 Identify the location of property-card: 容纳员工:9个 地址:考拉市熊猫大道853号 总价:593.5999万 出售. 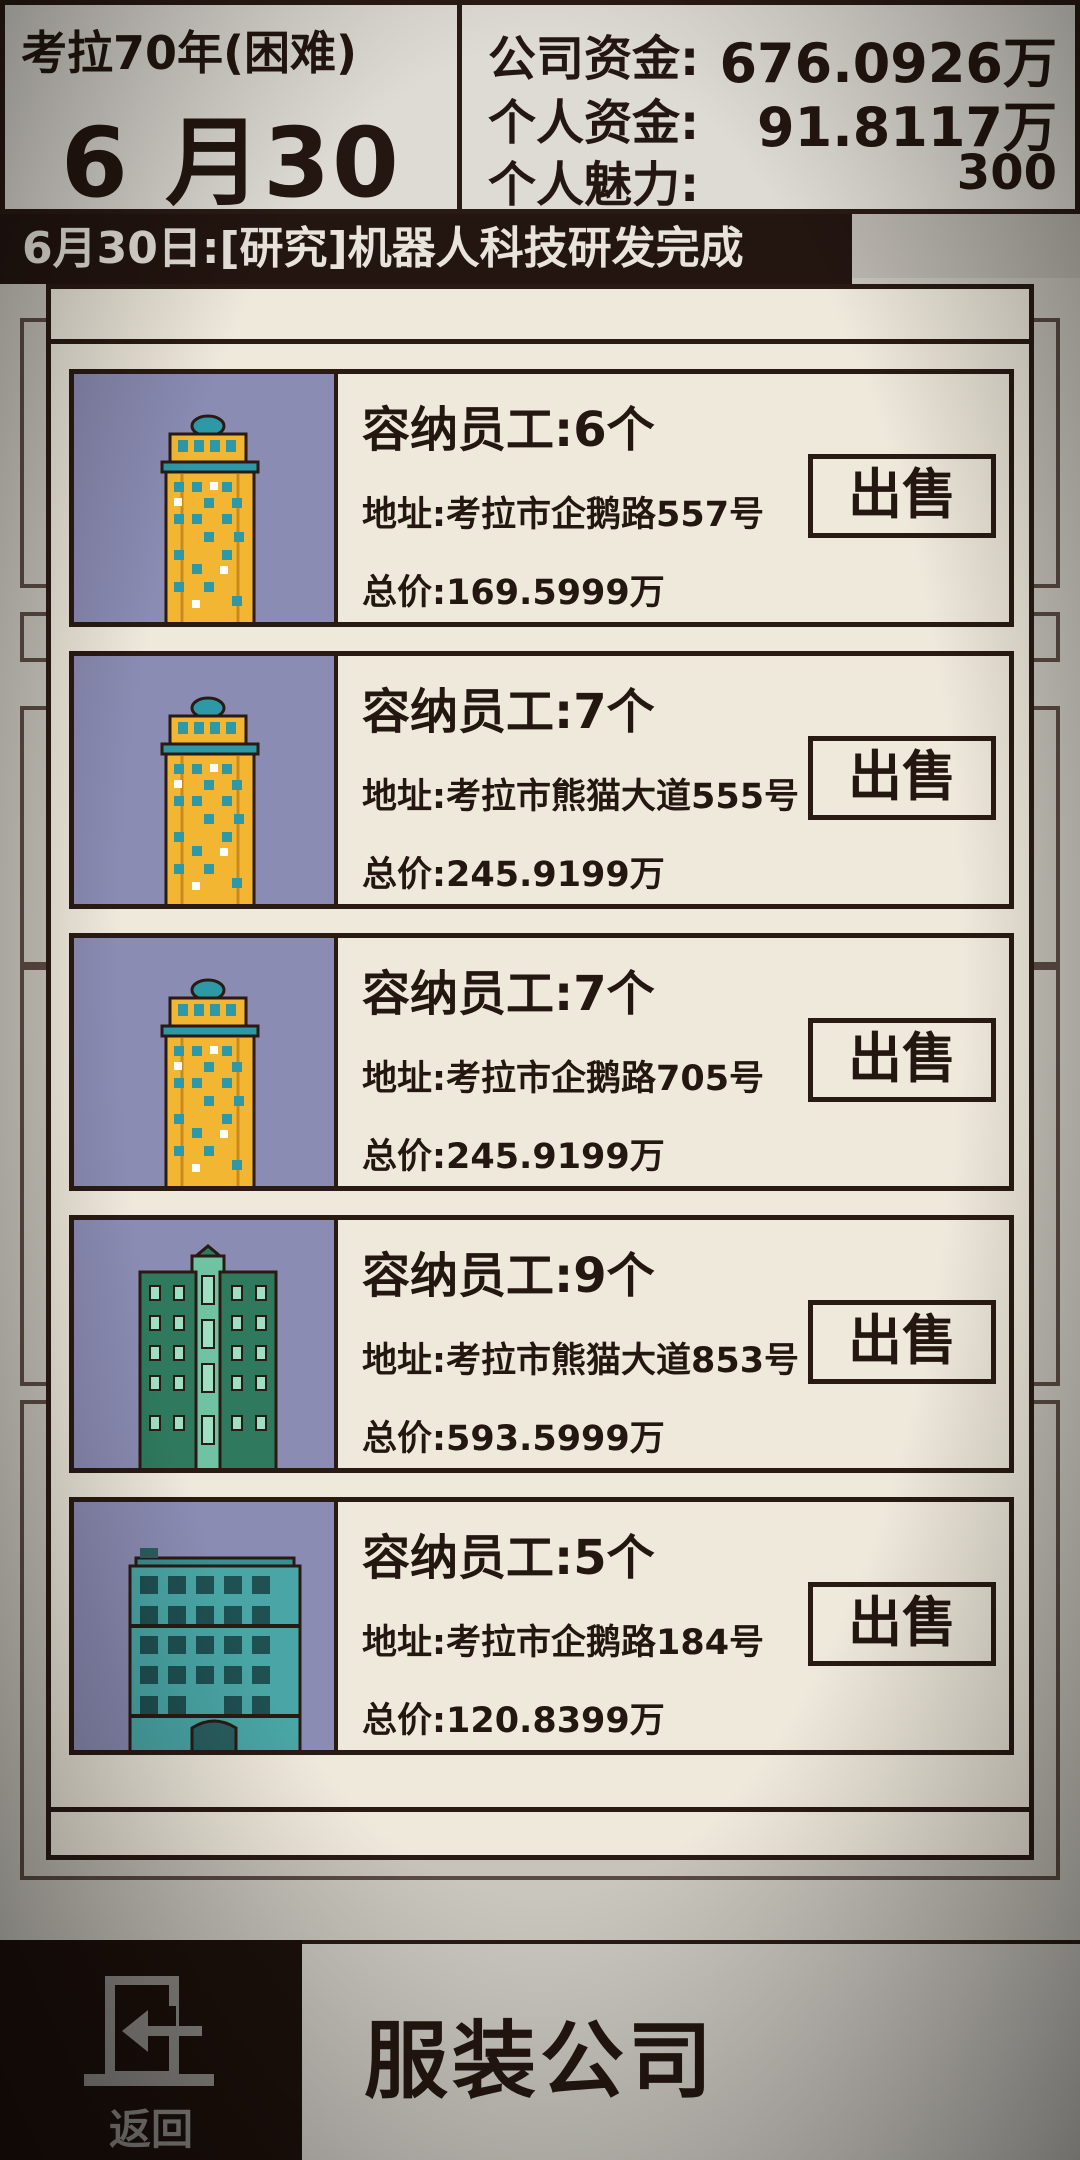
(541, 1344).